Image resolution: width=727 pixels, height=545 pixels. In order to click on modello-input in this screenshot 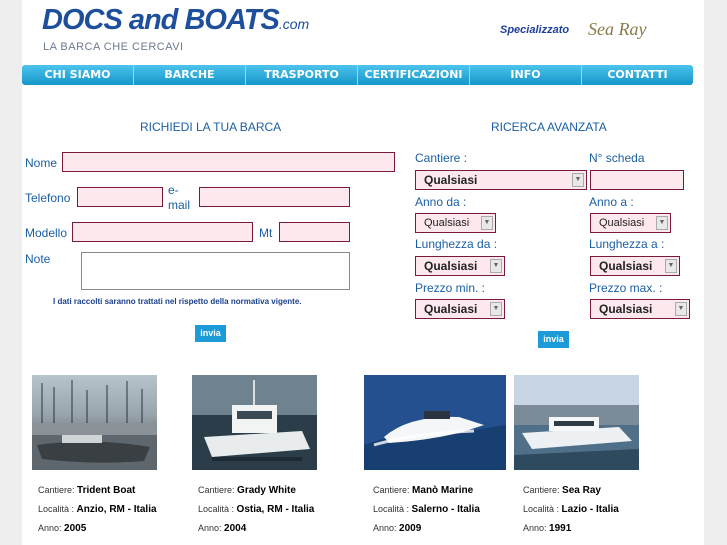, I will do `click(162, 232)`.